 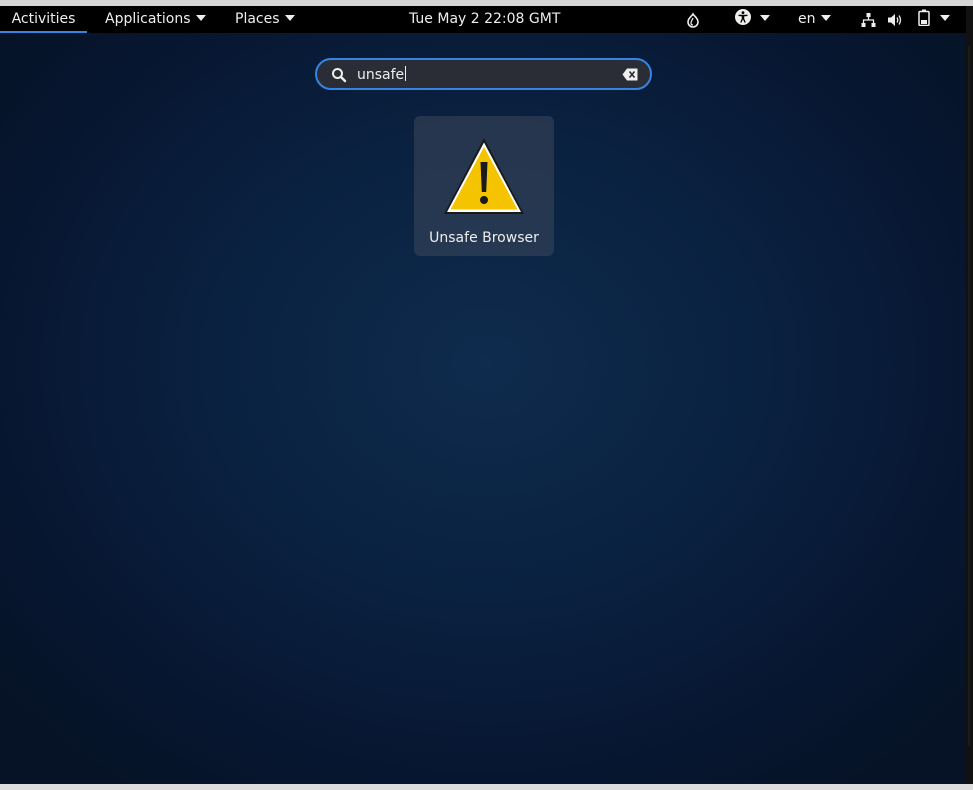 I want to click on accessibility-icon, so click(x=743, y=17).